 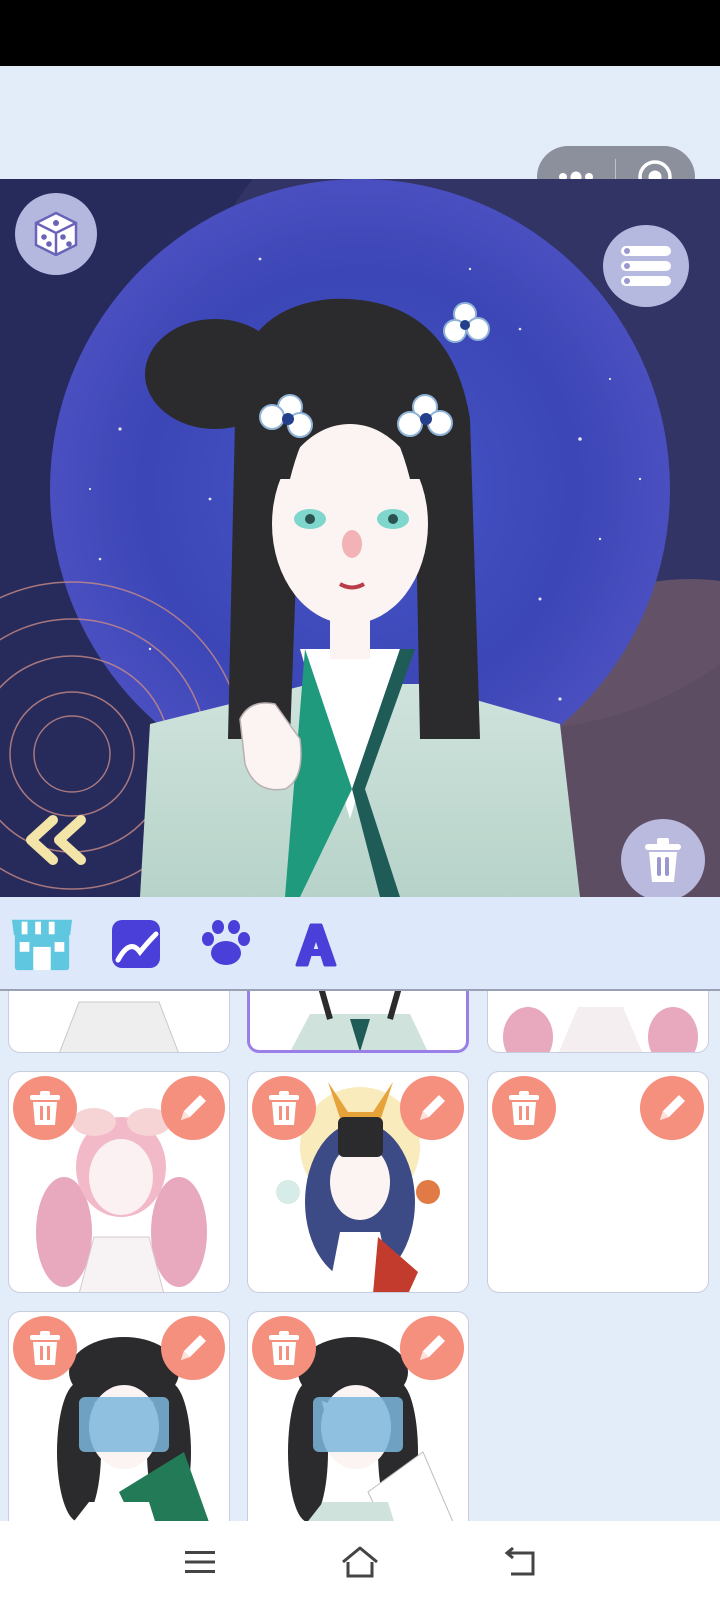 I want to click on dice-icon, so click(x=56, y=234).